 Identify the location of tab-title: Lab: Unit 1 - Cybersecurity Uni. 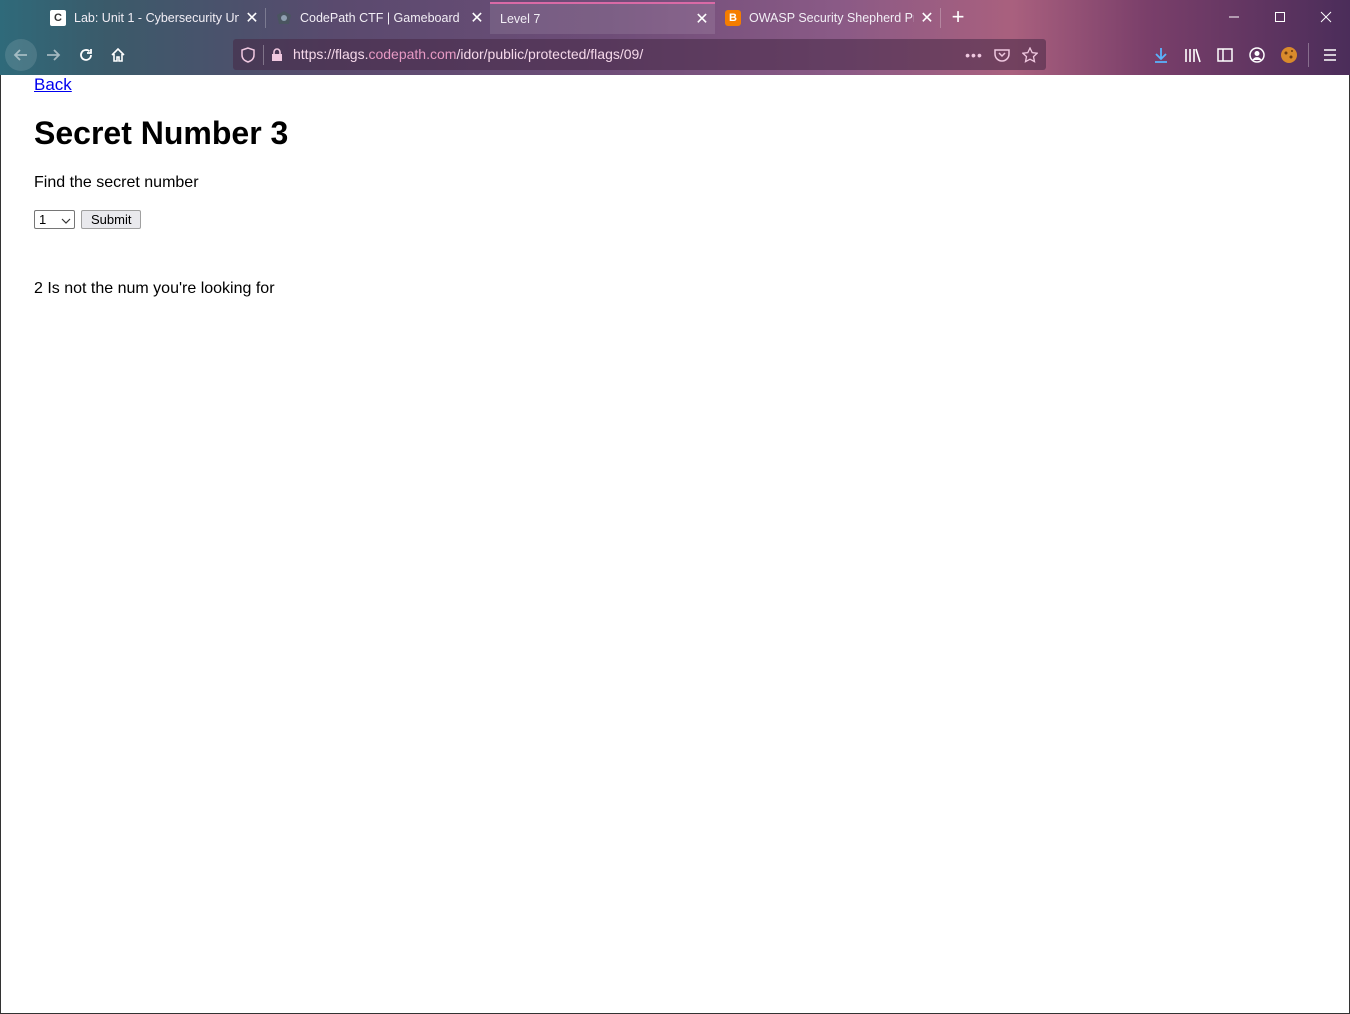
(156, 18).